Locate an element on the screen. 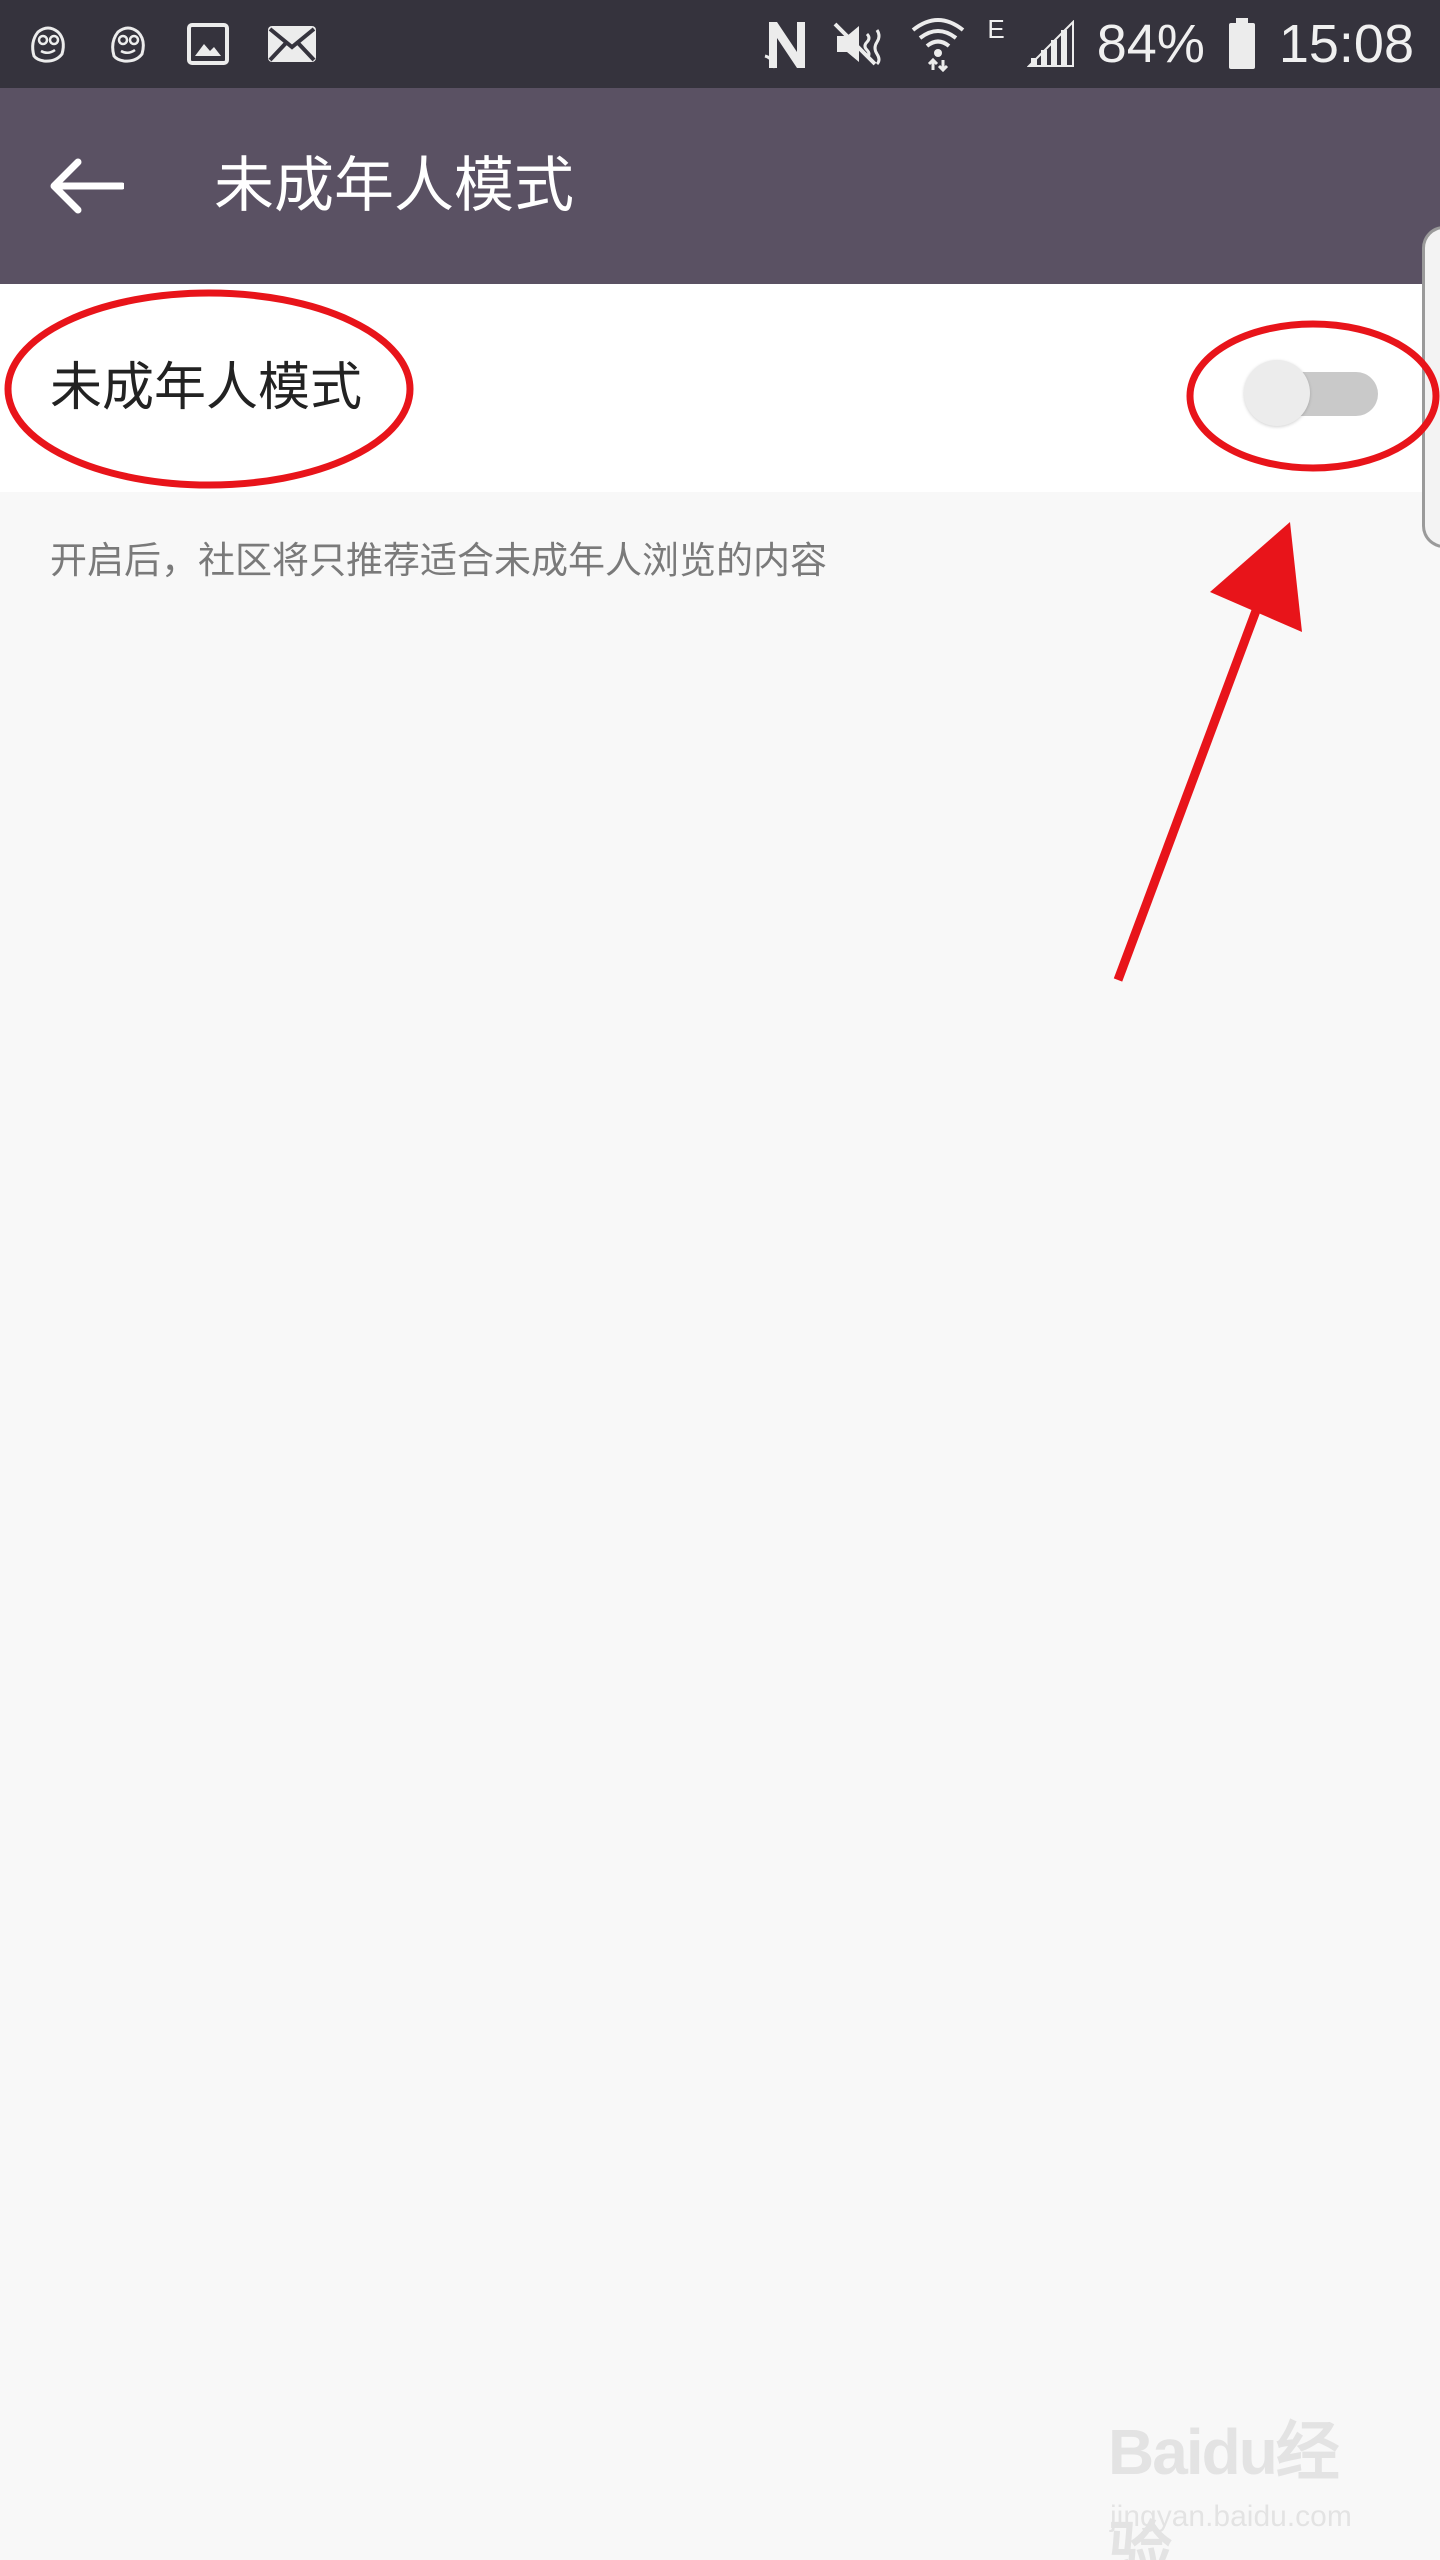 The width and height of the screenshot is (1440, 2560). notification-icons is located at coordinates (172, 44).